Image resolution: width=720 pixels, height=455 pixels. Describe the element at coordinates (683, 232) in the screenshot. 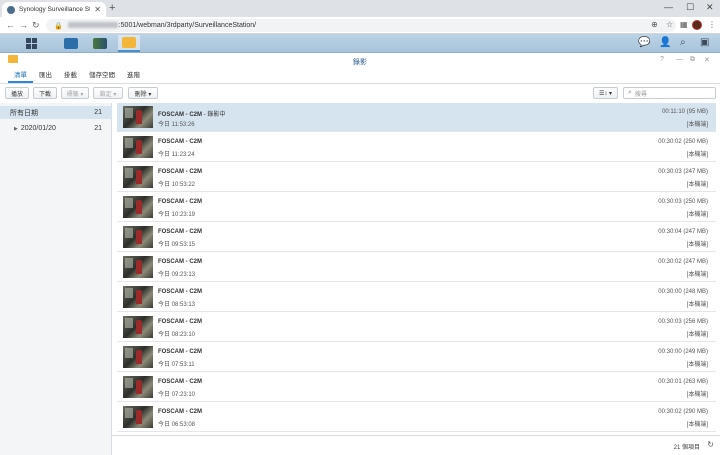

I see `recording-duration-size: 00:30:04 (247 MB)` at that location.